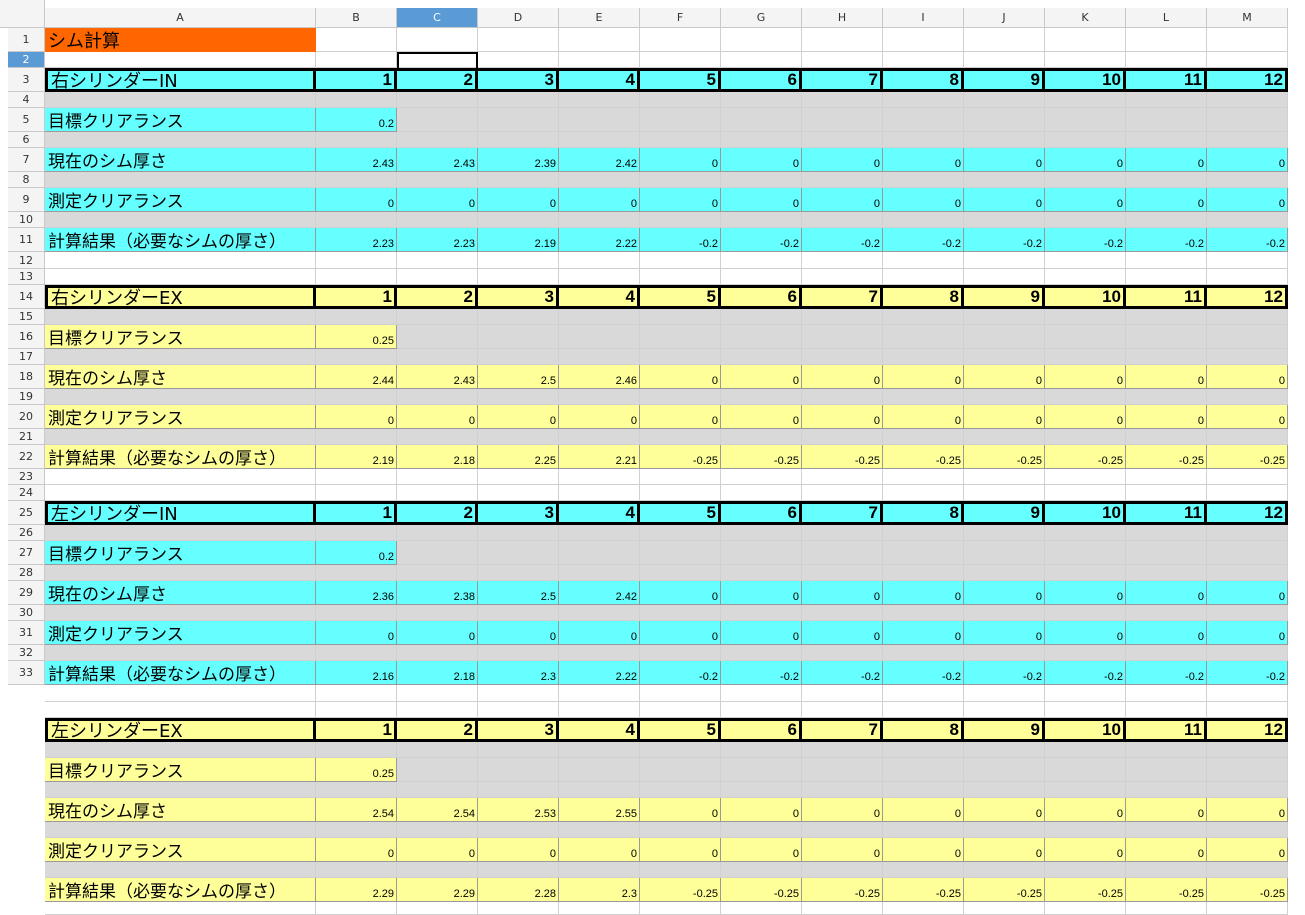  What do you see at coordinates (599, 377) in the screenshot?
I see `current-shim-value: 2.46` at bounding box center [599, 377].